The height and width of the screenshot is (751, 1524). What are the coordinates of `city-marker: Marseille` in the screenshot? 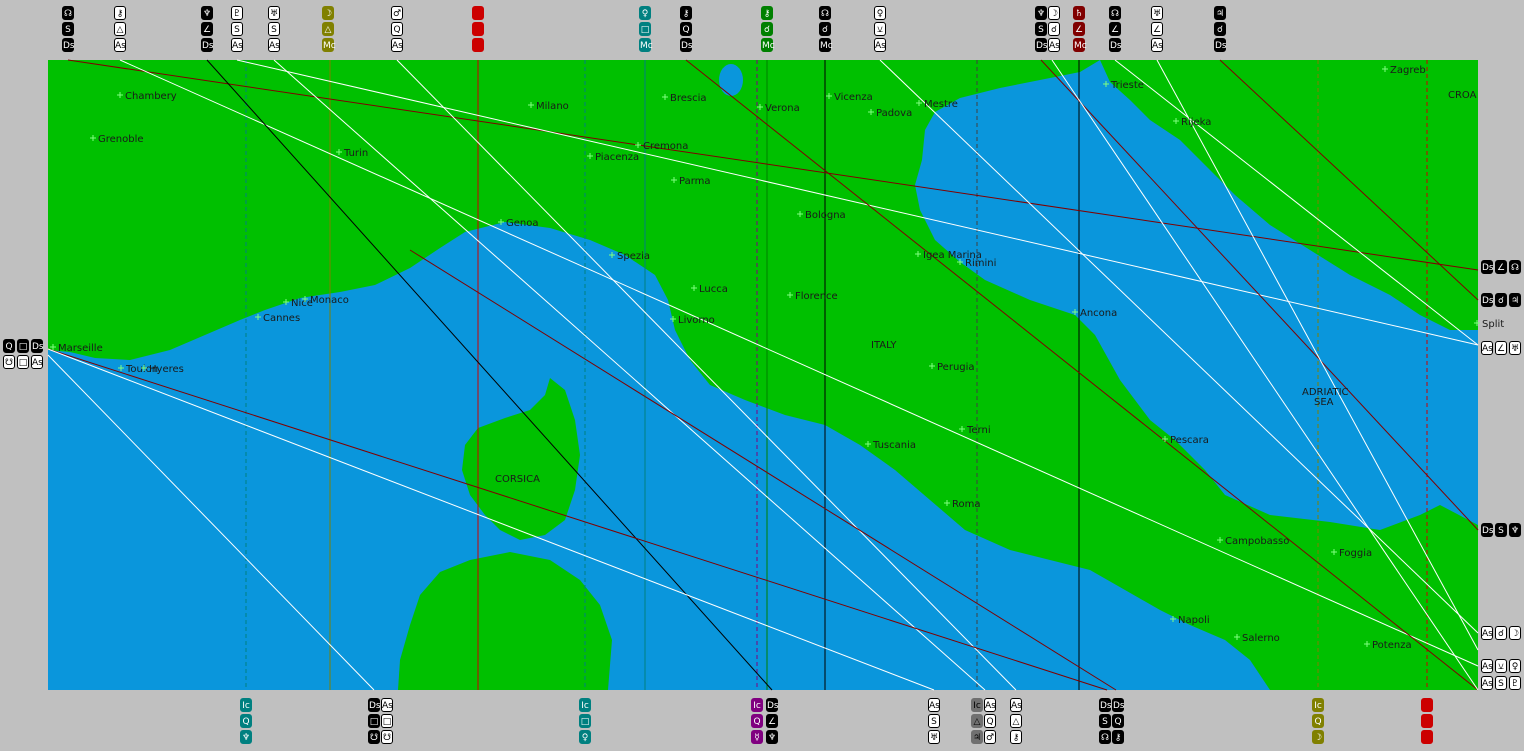 It's located at (76, 348).